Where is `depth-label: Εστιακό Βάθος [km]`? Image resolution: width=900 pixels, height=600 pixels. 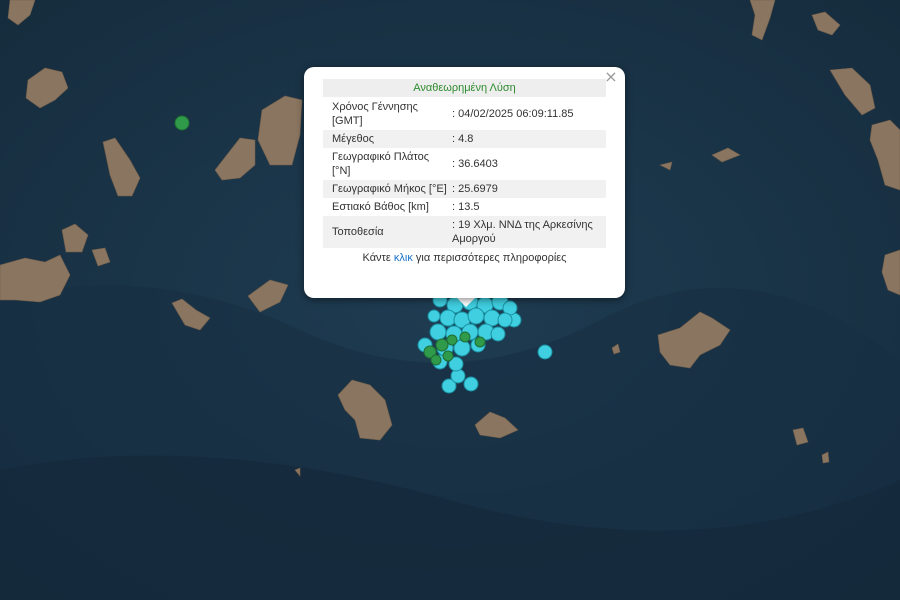
depth-label: Εστιακό Βάθος [km] is located at coordinates (380, 207).